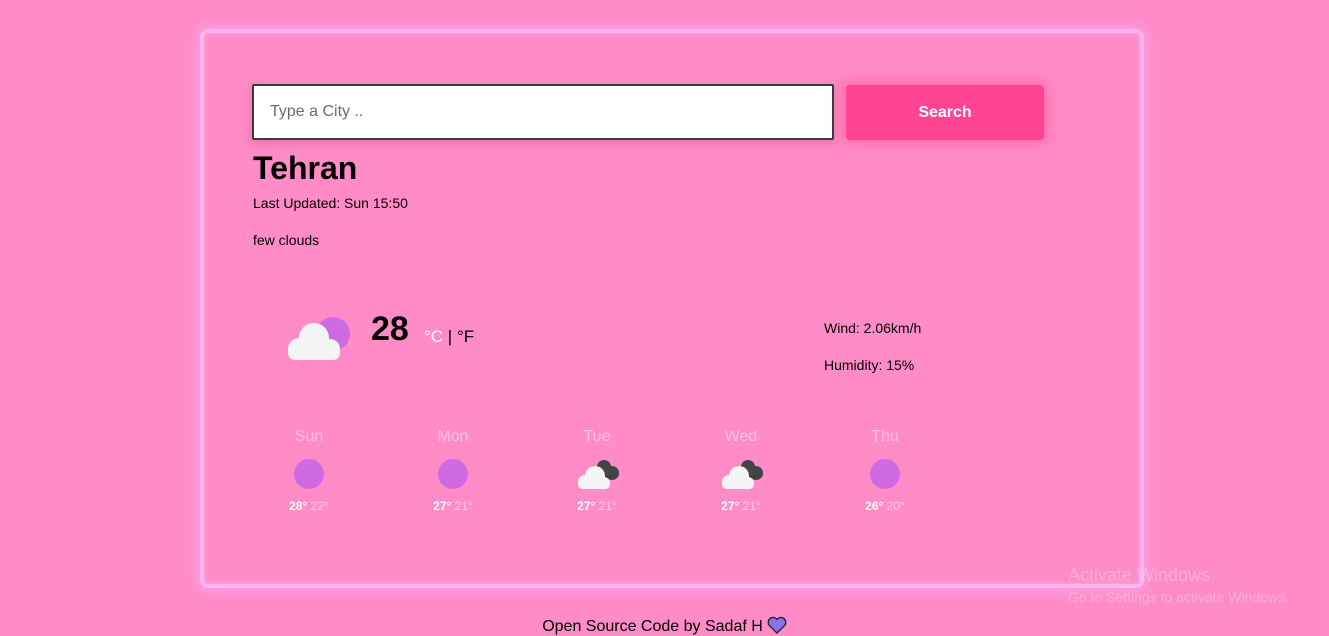  What do you see at coordinates (309, 436) in the screenshot?
I see `forecast-day-name: Sun` at bounding box center [309, 436].